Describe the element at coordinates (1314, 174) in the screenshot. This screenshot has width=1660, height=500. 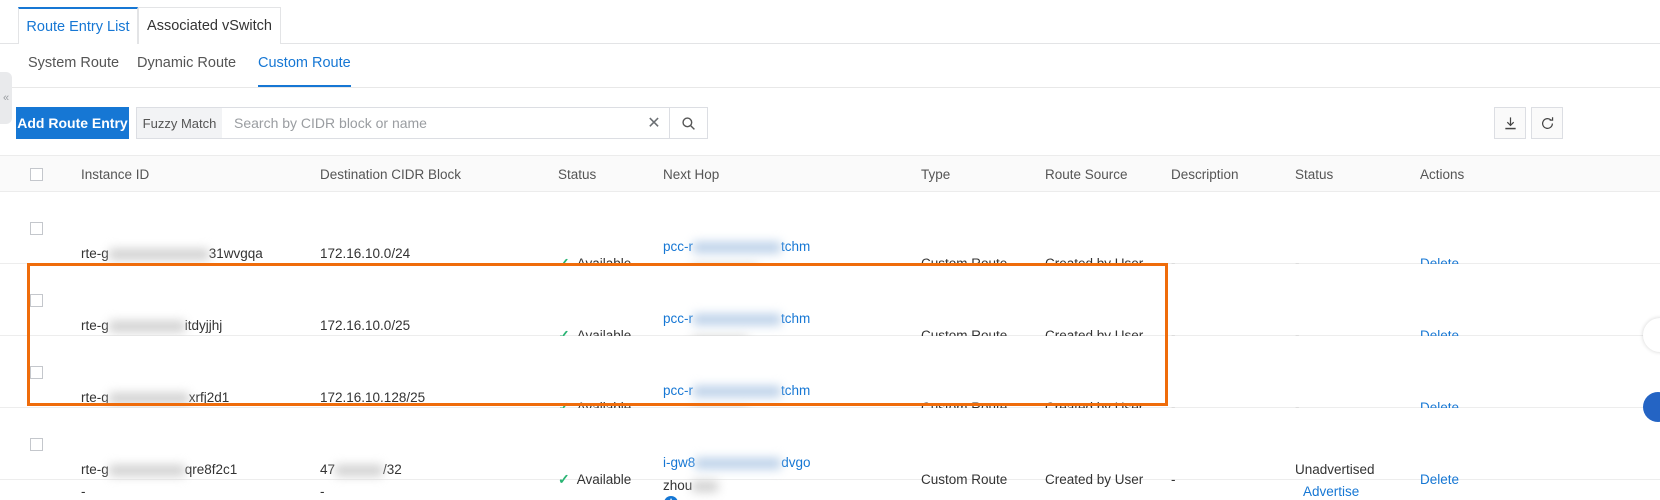
I see `col-advert-status: Status` at that location.